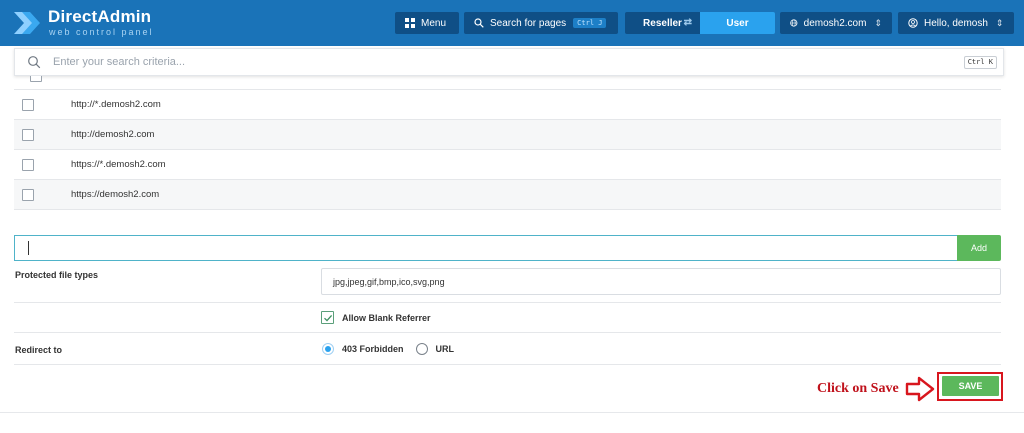 Image resolution: width=1024 pixels, height=433 pixels. I want to click on role-user-tab: User, so click(737, 23).